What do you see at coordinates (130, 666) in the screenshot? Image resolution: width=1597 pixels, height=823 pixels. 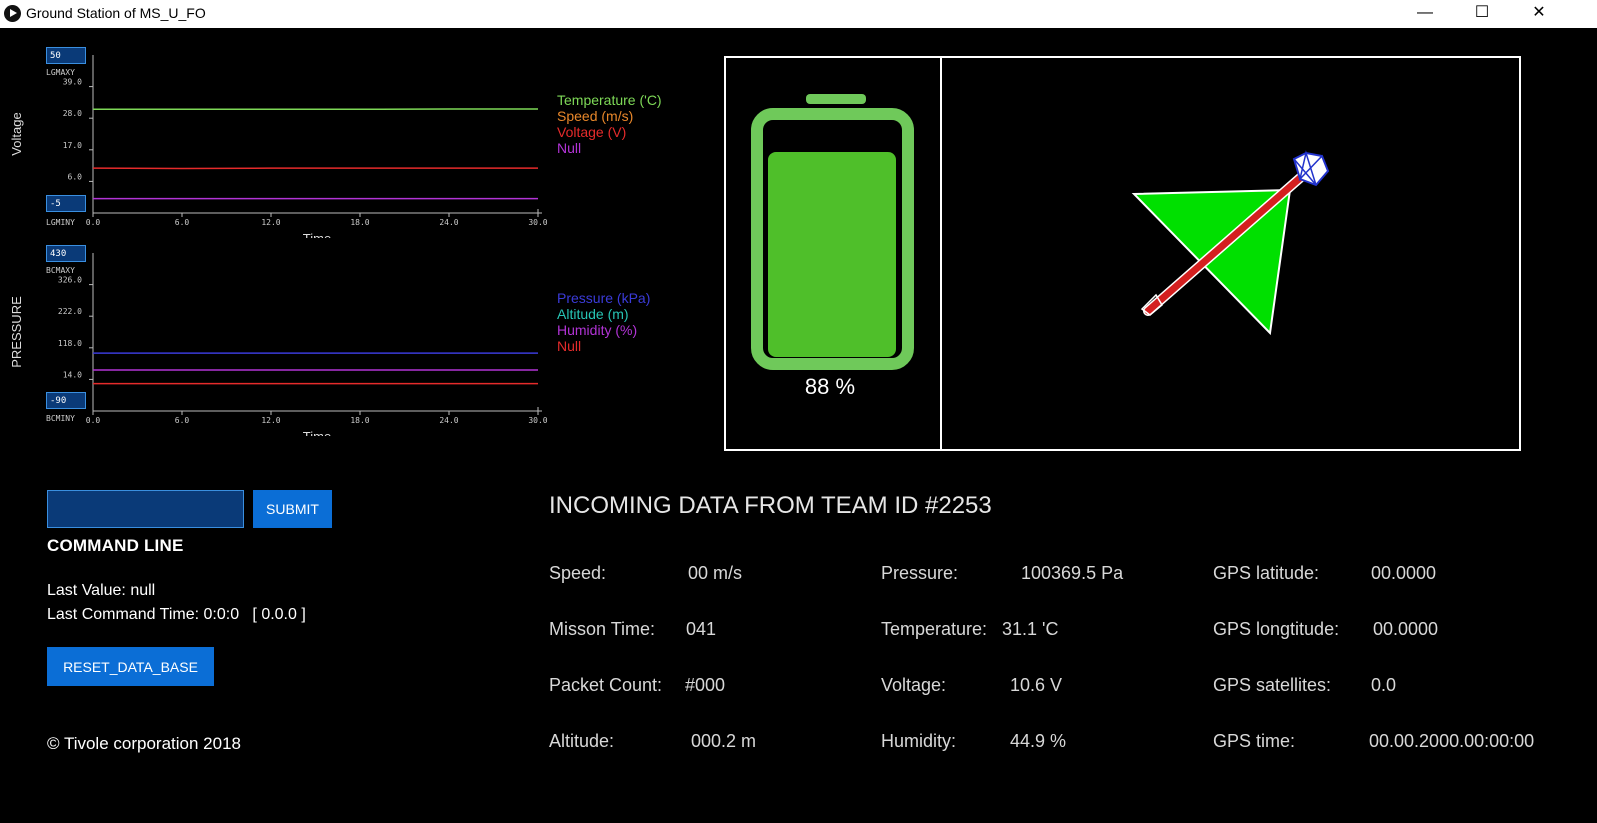 I see `reset-database-button: RESET_DATA_BASE` at bounding box center [130, 666].